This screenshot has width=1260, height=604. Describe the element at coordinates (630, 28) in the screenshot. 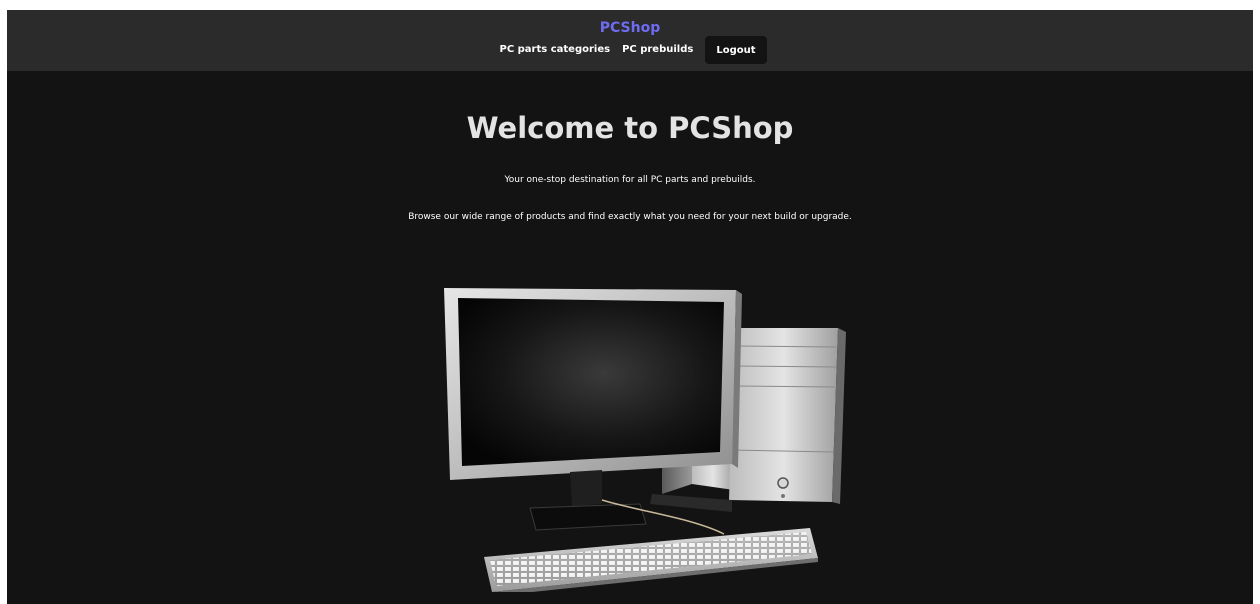

I see `brand-logo-link: PCShop` at that location.